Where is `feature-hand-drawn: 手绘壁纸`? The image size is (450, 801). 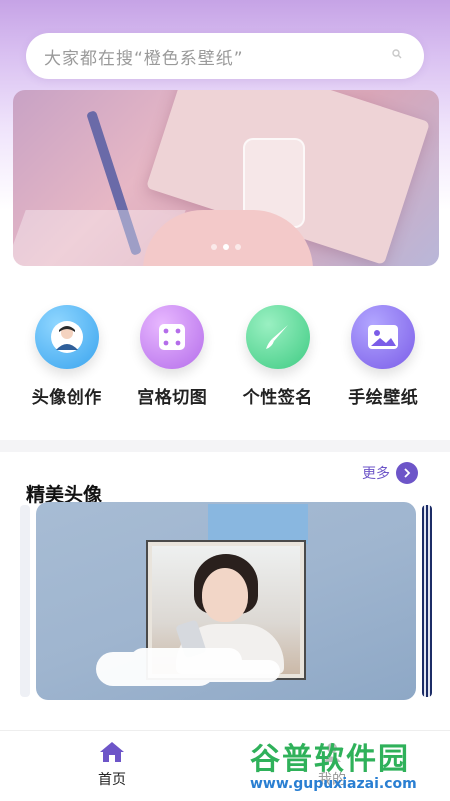 feature-hand-drawn: 手绘壁纸 is located at coordinates (383, 360).